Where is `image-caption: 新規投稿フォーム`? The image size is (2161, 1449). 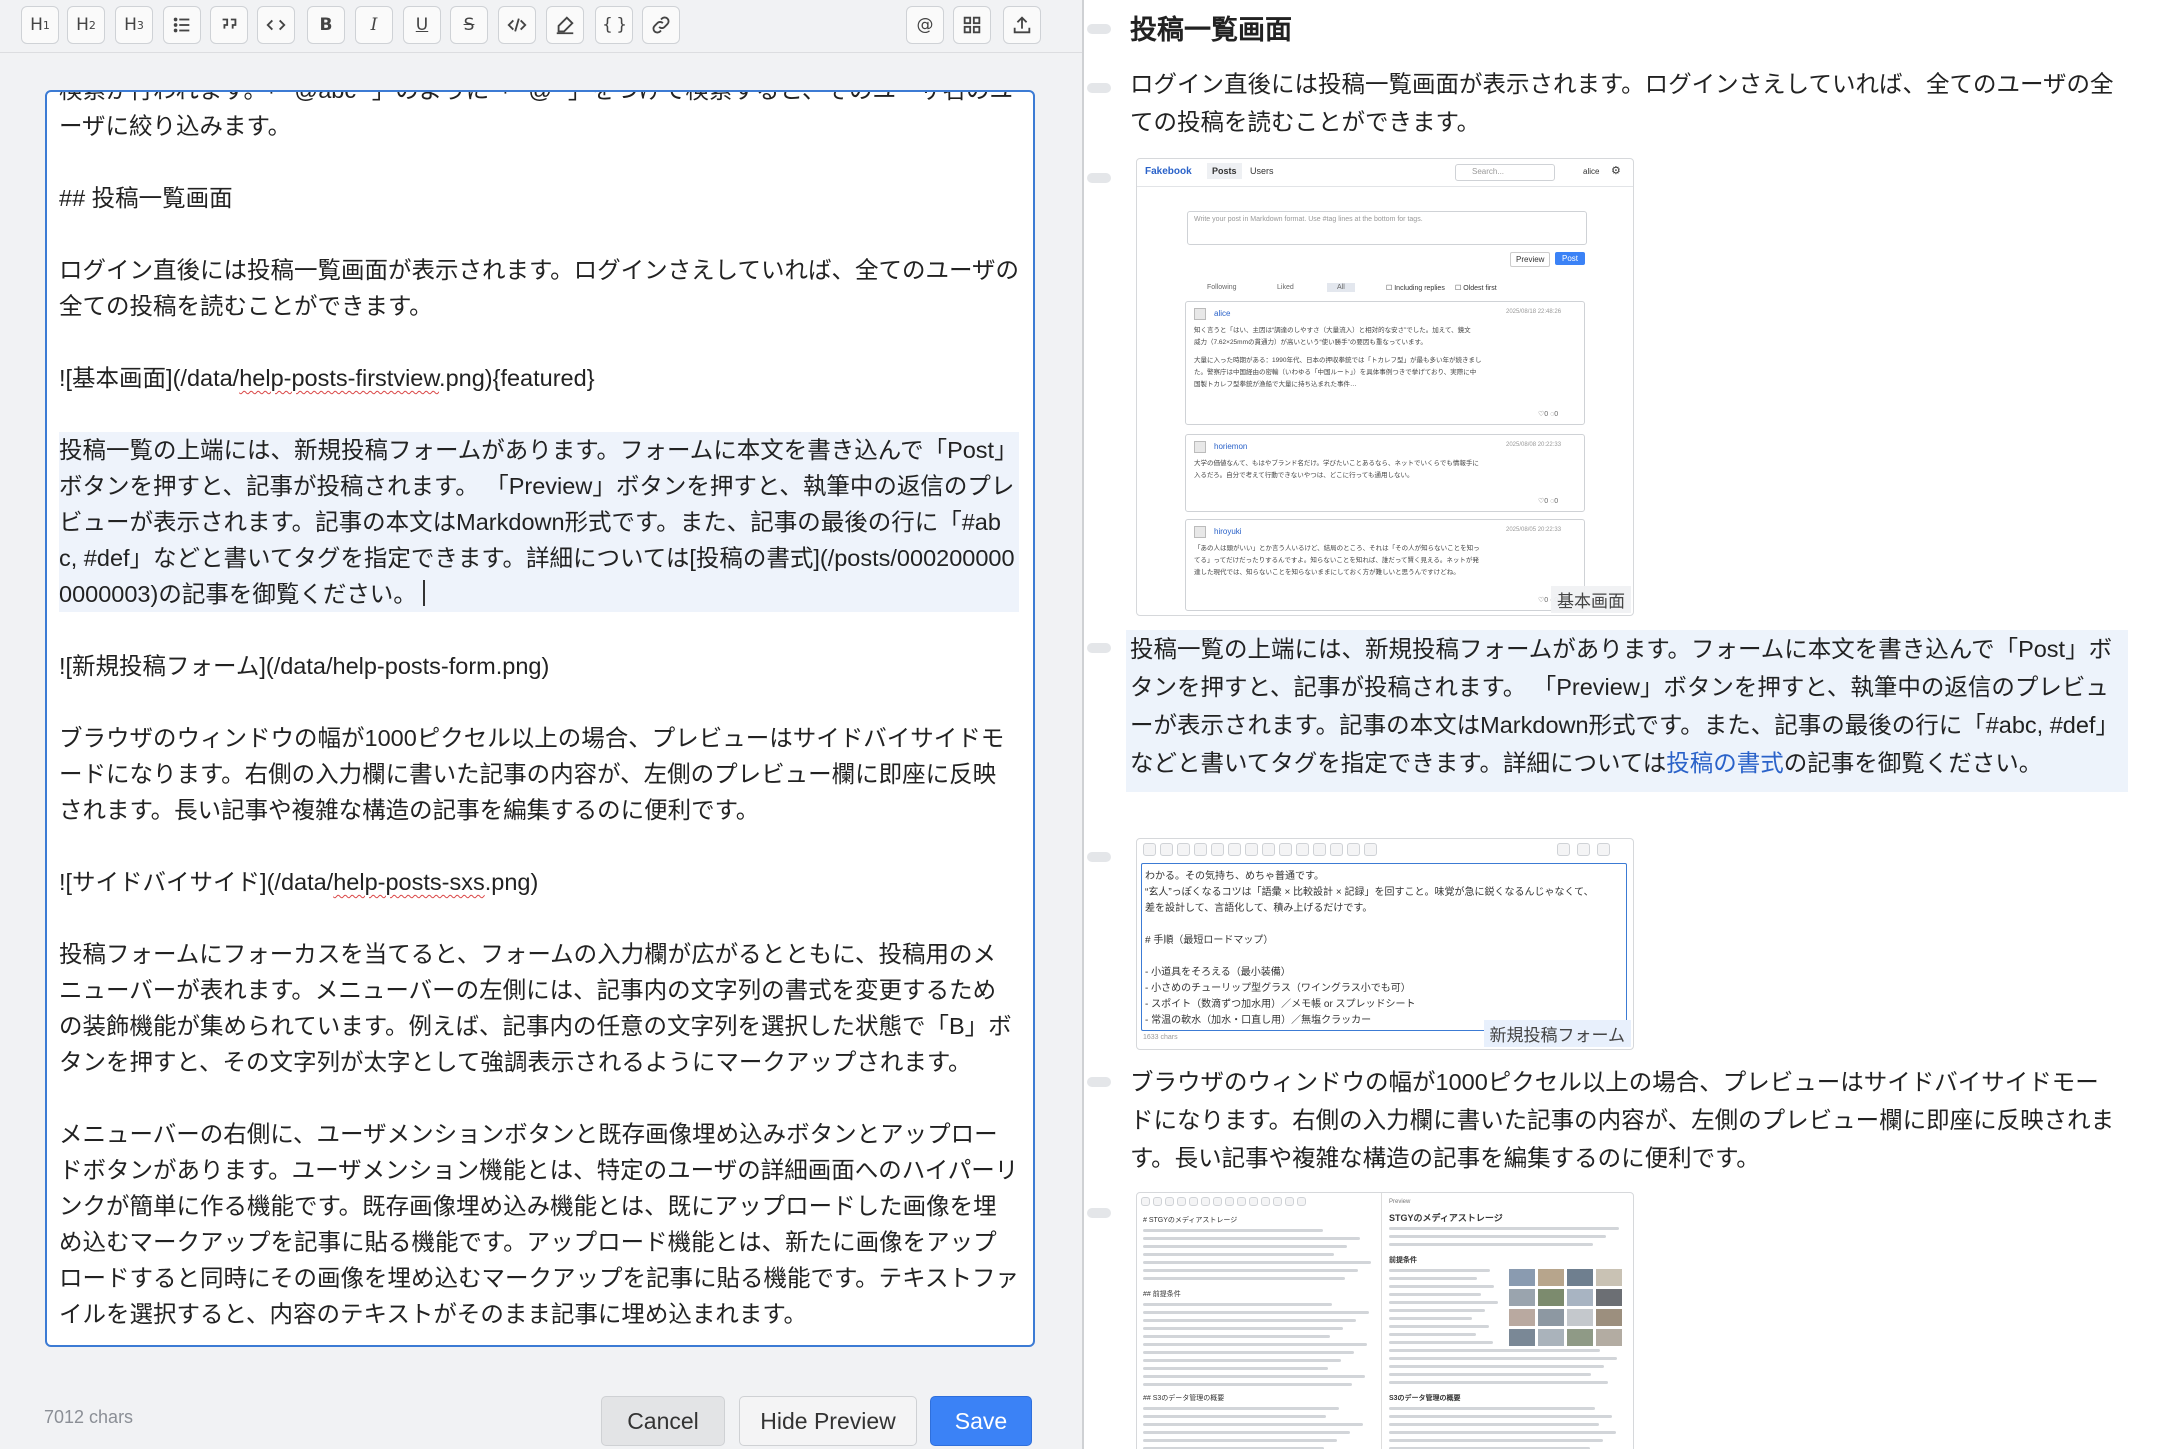 image-caption: 新規投稿フォーム is located at coordinates (1557, 1033).